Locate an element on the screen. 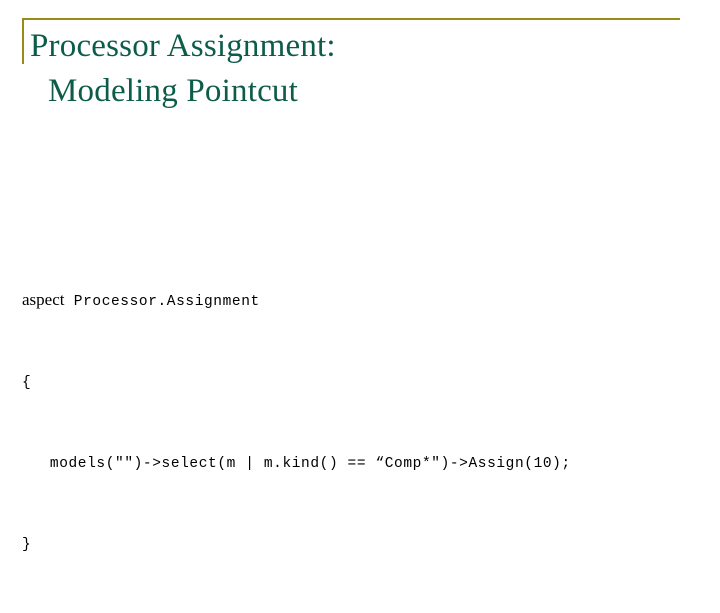 The height and width of the screenshot is (613, 720). page-title-line-2: Modeling Pointcut is located at coordinates (173, 91).